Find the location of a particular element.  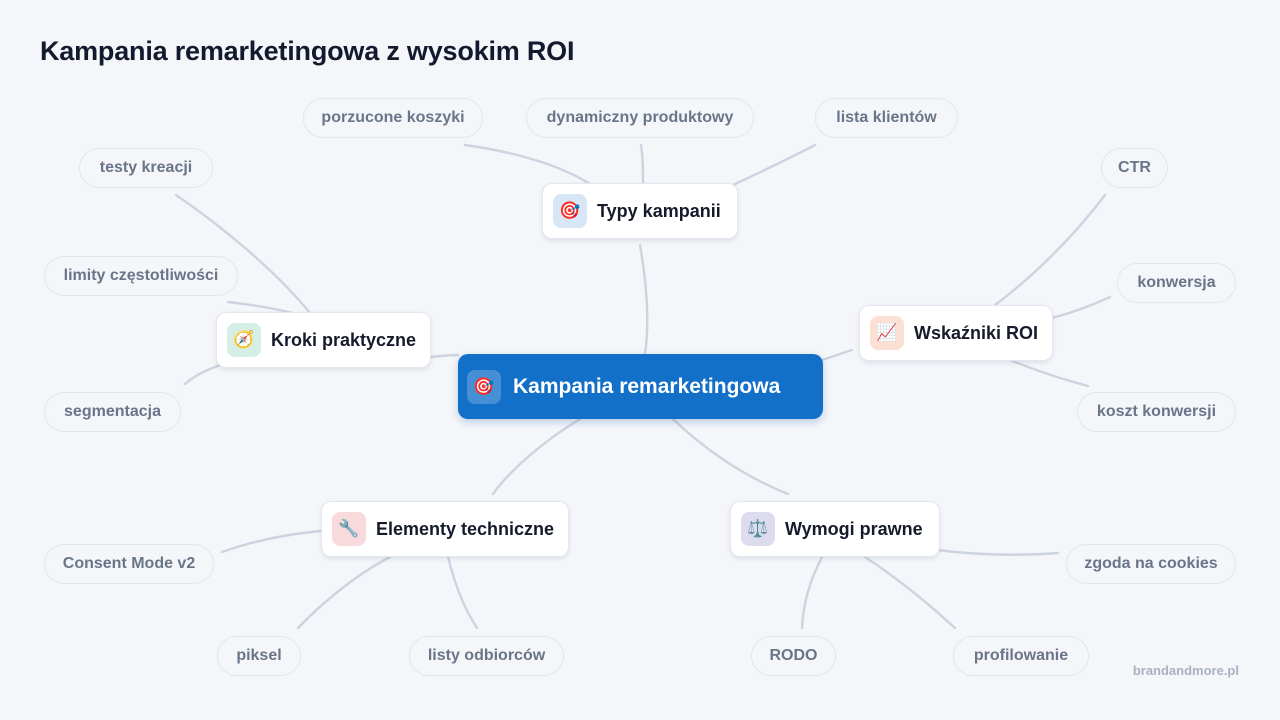

leaf-koszt-konwersji: koszt konwersji is located at coordinates (1156, 412).